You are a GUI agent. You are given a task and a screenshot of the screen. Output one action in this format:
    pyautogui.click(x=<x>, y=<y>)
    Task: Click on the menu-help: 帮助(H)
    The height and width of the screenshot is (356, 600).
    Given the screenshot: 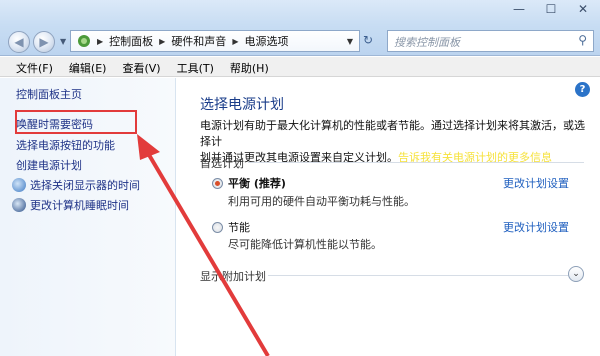 What is the action you would take?
    pyautogui.click(x=249, y=66)
    